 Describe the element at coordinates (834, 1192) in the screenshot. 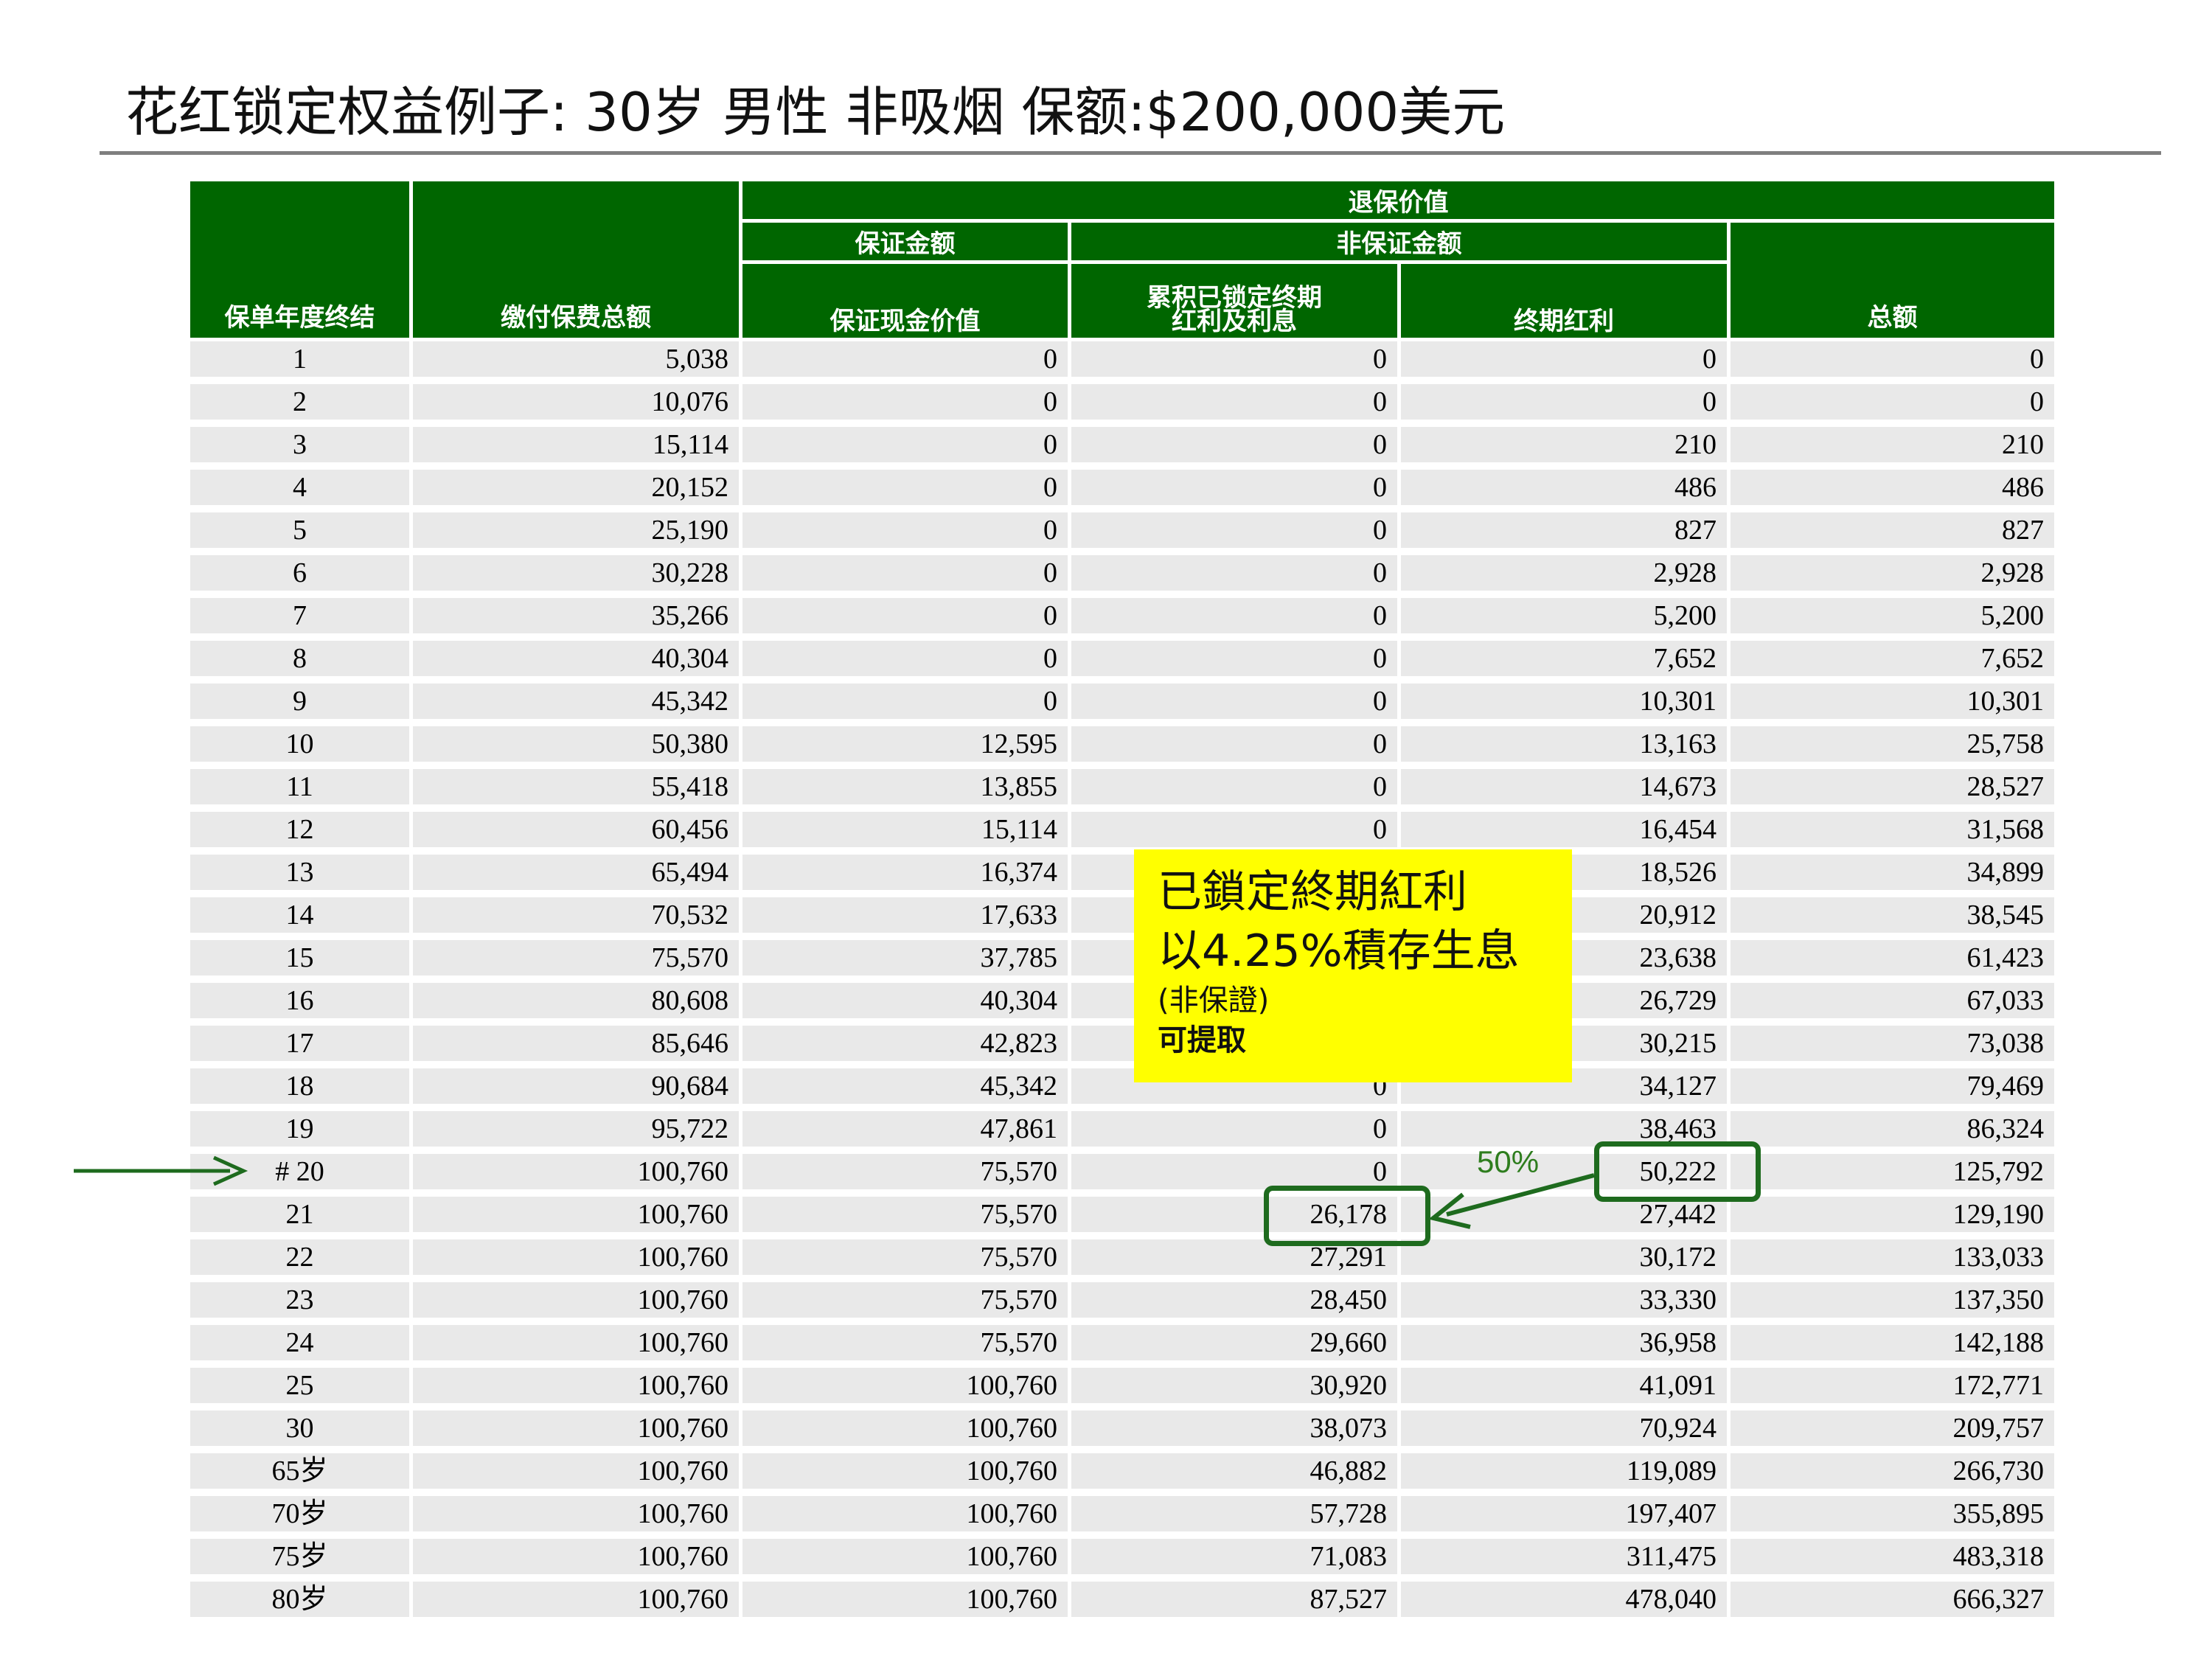

I see `annotation-arrows` at that location.